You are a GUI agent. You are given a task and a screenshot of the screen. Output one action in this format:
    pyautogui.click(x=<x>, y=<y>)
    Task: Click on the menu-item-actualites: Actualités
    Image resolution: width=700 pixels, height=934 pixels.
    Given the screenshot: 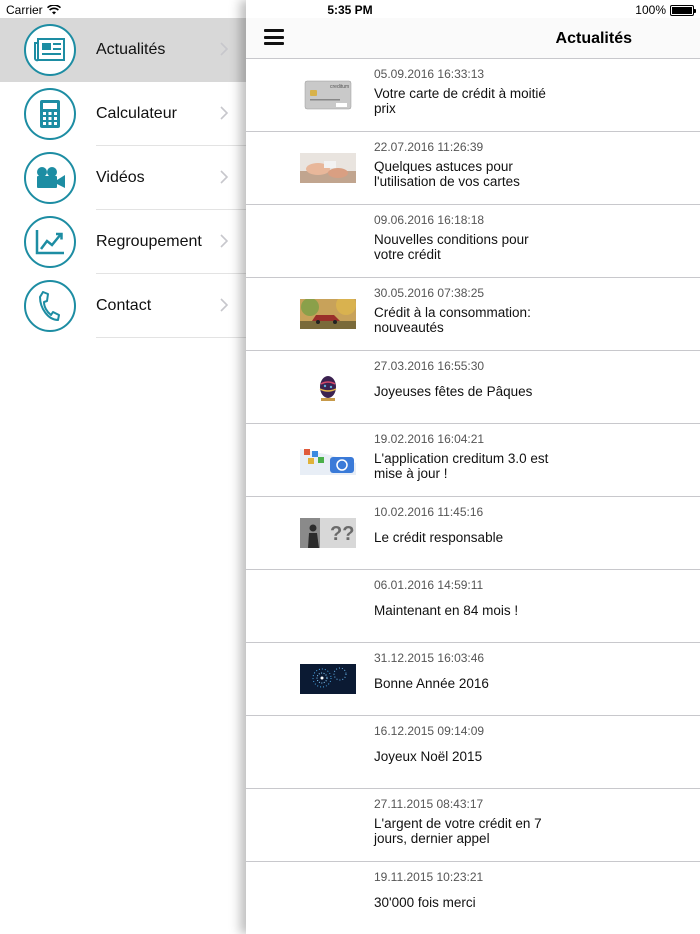 What is the action you would take?
    pyautogui.click(x=123, y=50)
    